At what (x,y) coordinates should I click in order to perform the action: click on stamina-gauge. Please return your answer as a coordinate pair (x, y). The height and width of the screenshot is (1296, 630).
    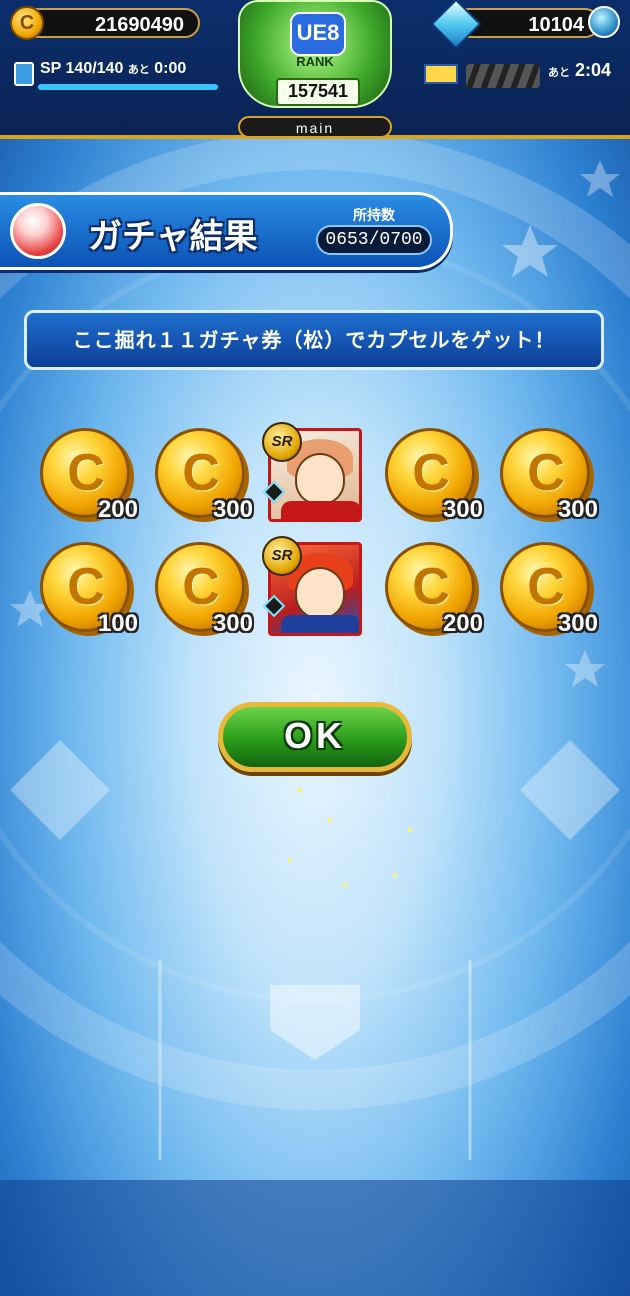
    Looking at the image, I should click on (503, 76).